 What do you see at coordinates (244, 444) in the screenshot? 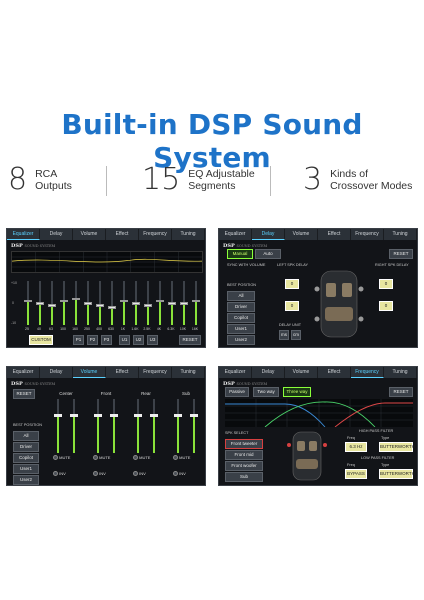
I see `front-tweeter-button: Front tweeter` at bounding box center [244, 444].